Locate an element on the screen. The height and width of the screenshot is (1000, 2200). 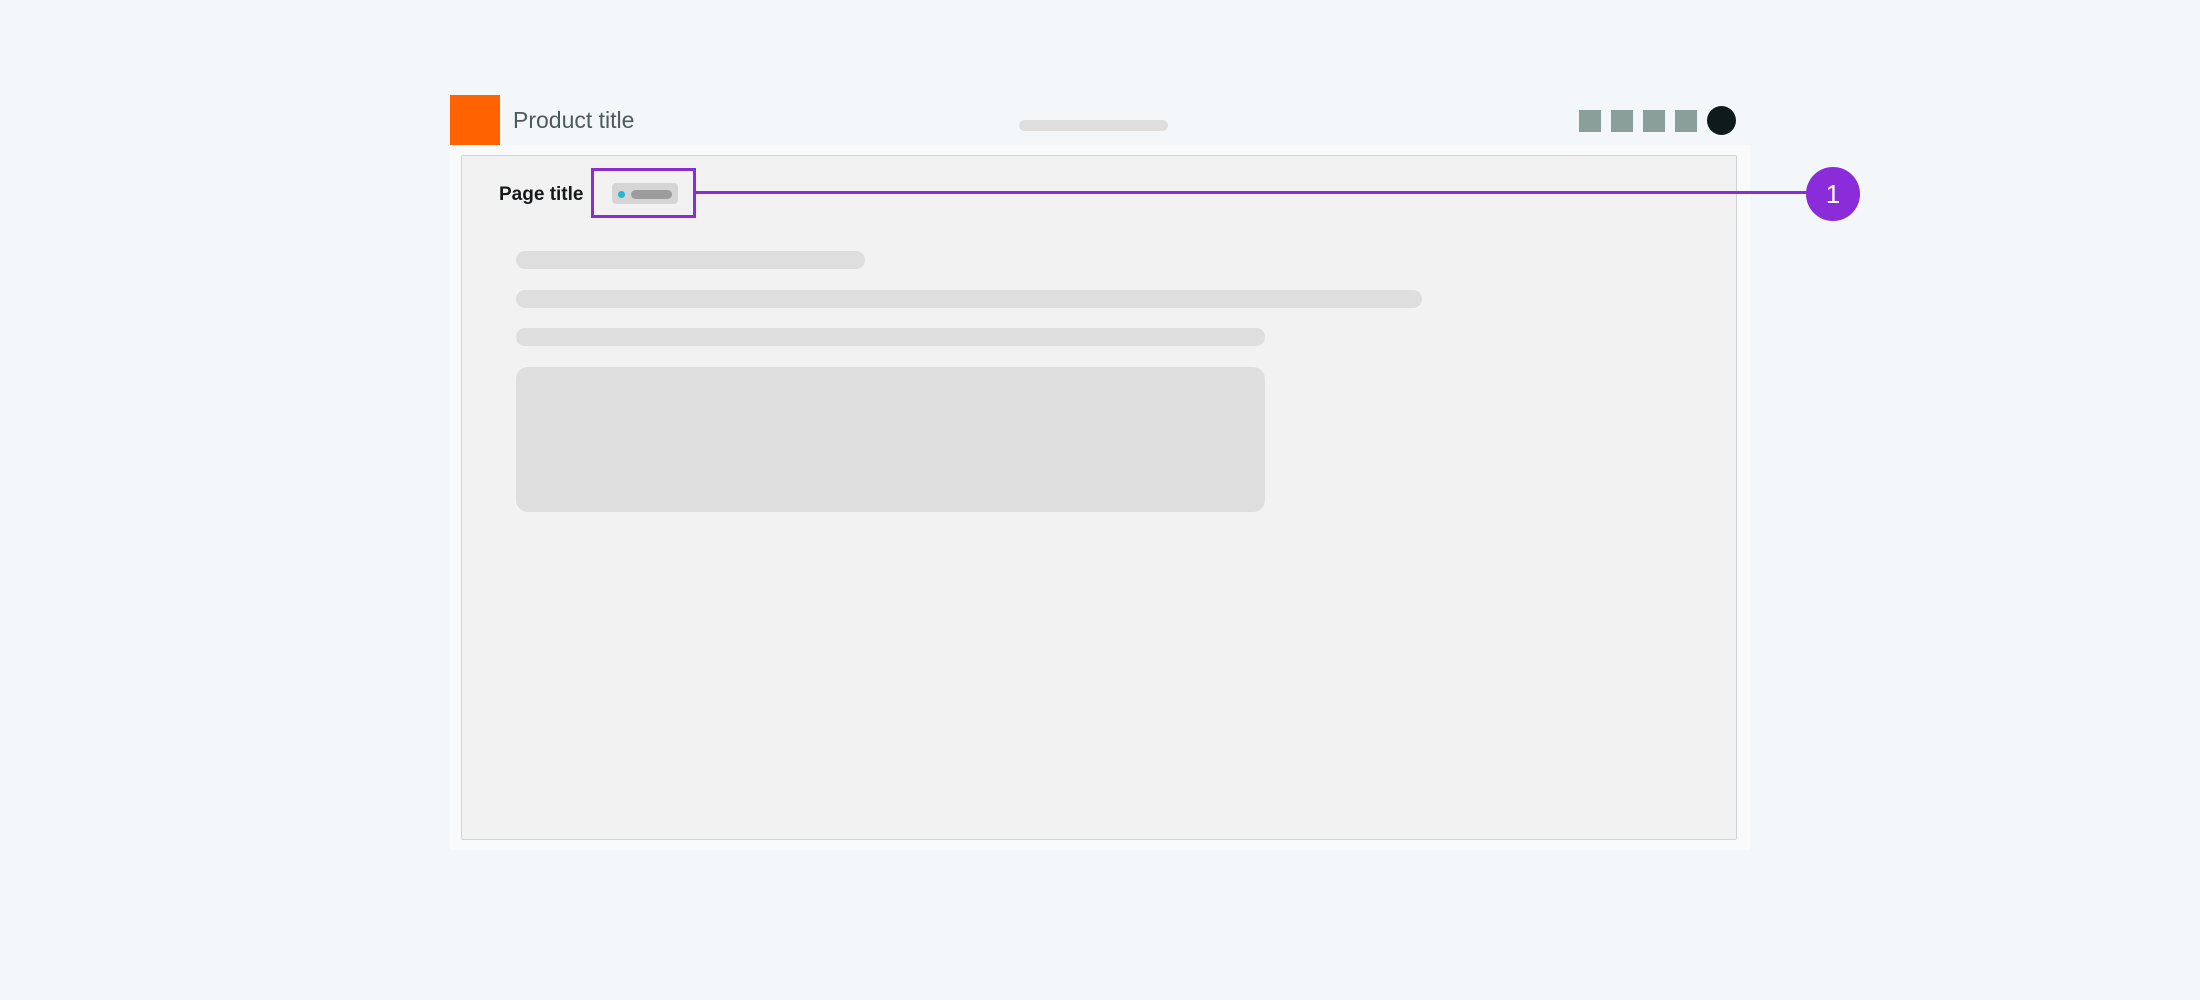
header-action-4-icon is located at coordinates (1686, 120).